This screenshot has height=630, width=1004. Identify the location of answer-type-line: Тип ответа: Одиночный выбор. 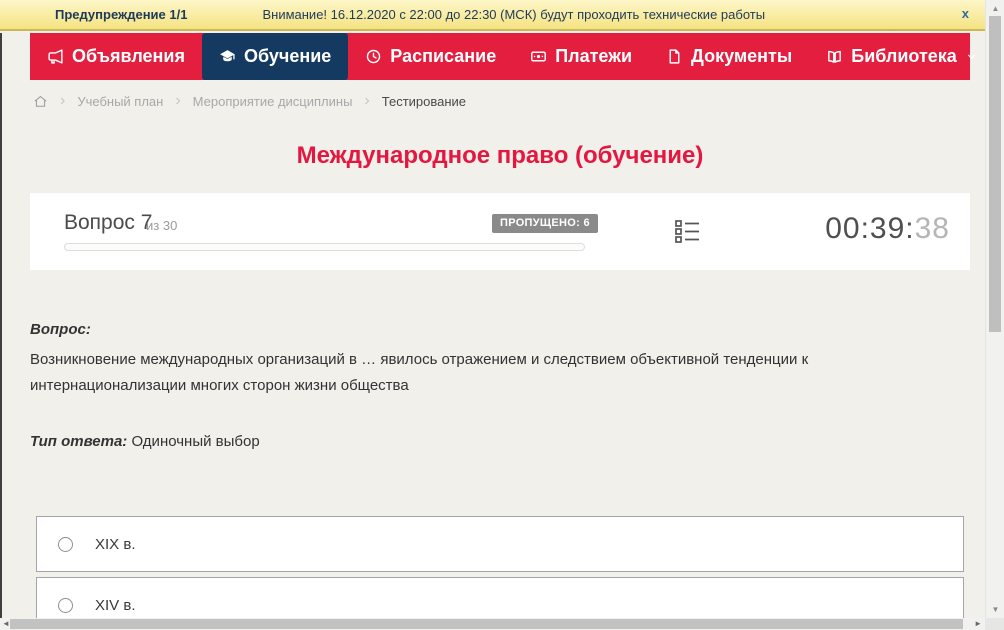
(500, 441).